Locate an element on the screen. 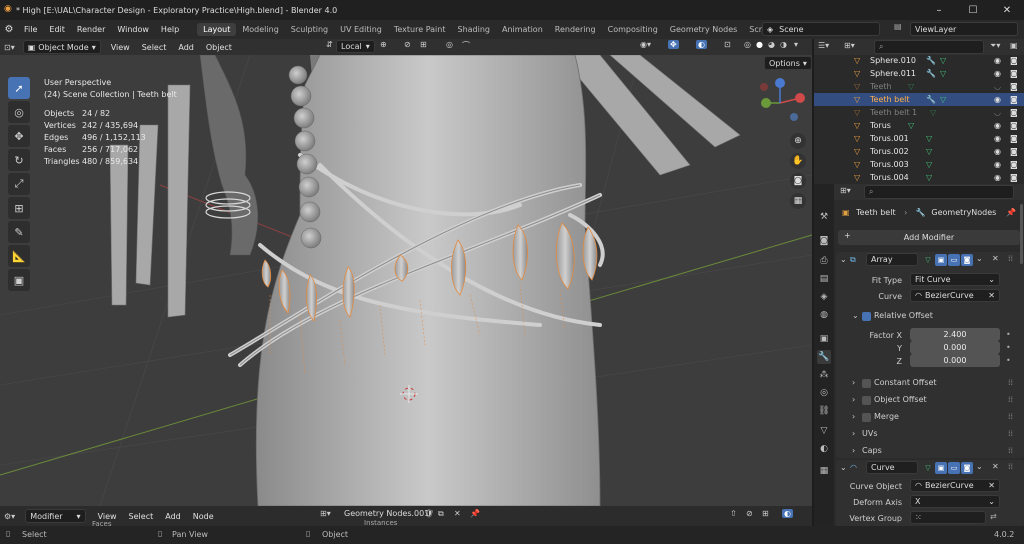 The image size is (1024, 544). physics-tab-icon: ◎ is located at coordinates (824, 393).